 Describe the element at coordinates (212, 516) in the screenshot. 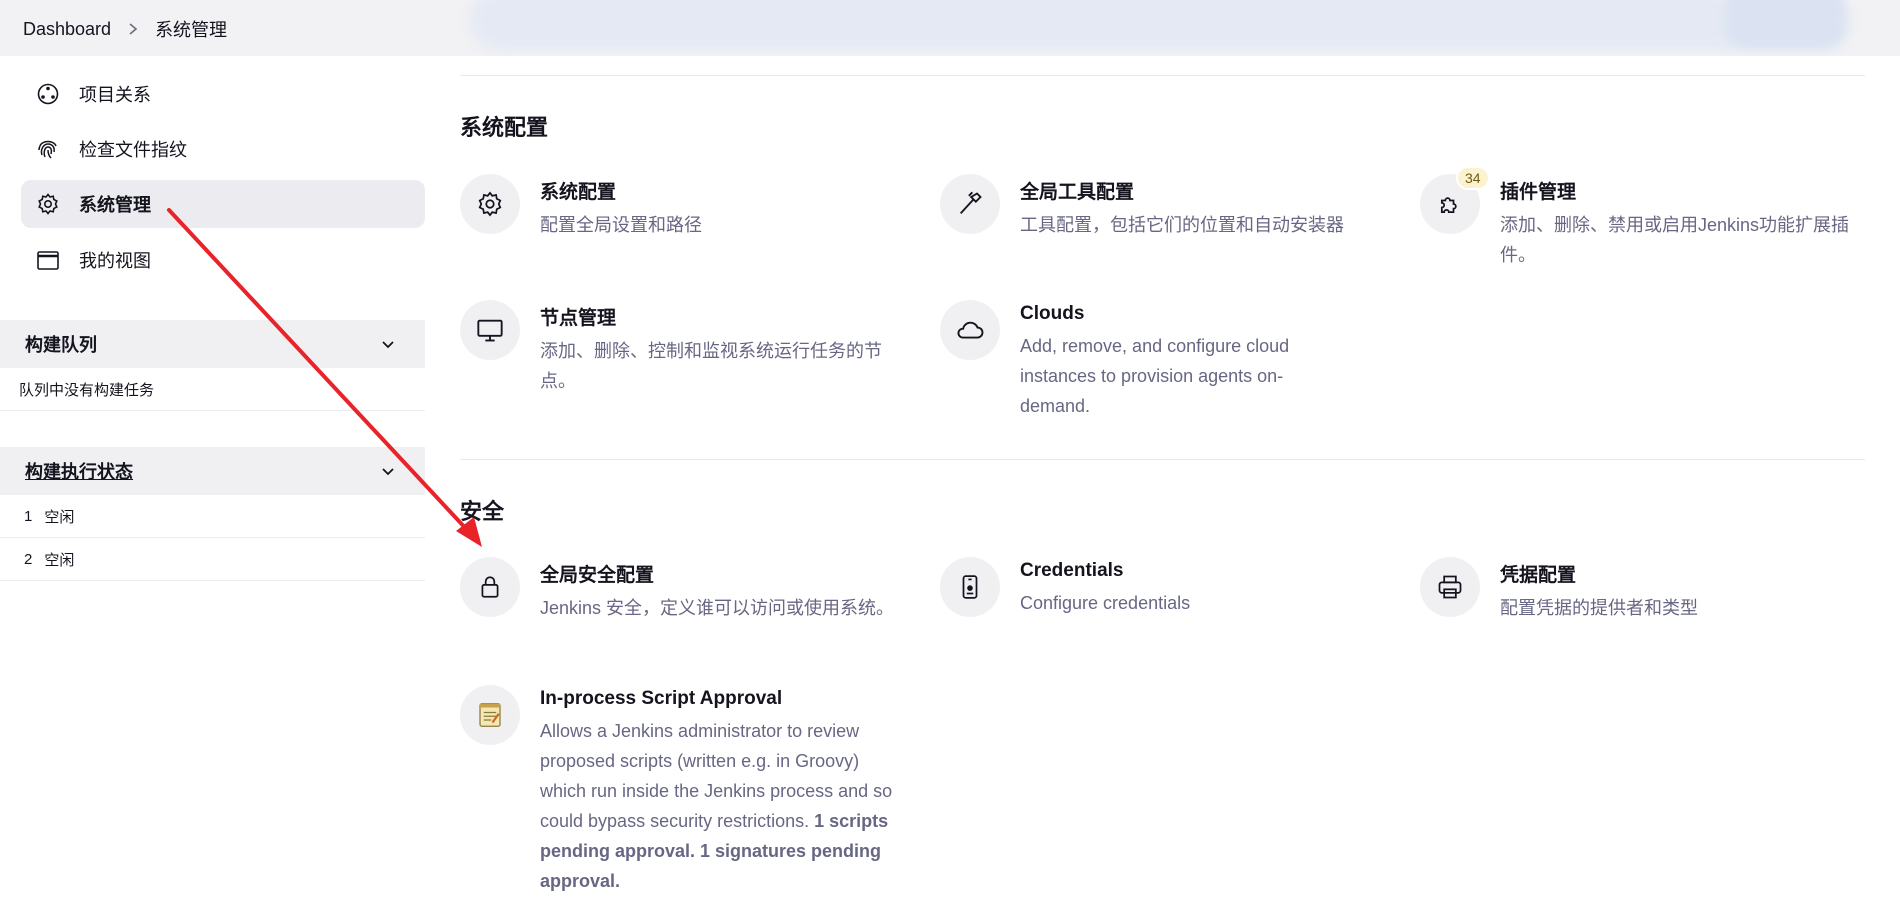

I see `executor-row: 1 空闲` at that location.